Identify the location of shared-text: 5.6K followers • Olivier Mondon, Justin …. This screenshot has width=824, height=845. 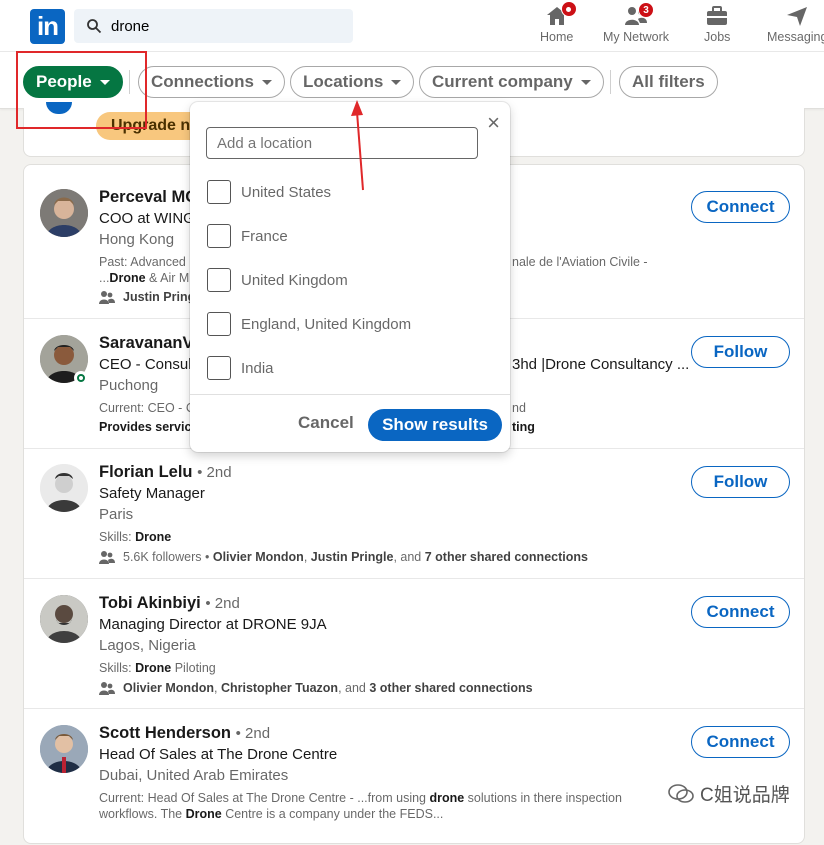
(355, 557).